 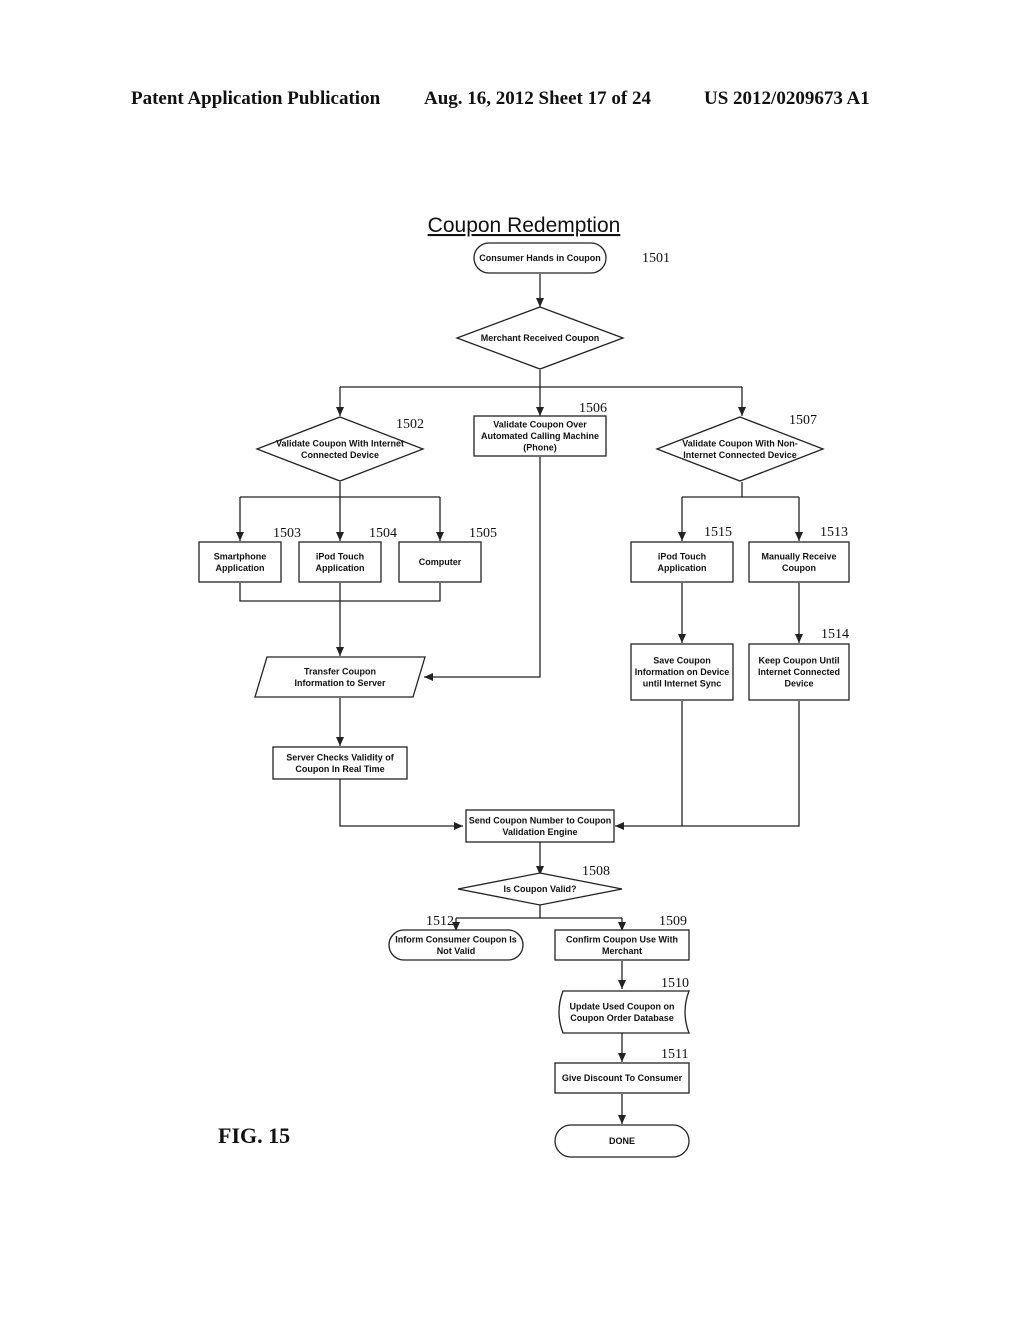 What do you see at coordinates (540, 436) in the screenshot?
I see `node-label: Automated Calling Machine` at bounding box center [540, 436].